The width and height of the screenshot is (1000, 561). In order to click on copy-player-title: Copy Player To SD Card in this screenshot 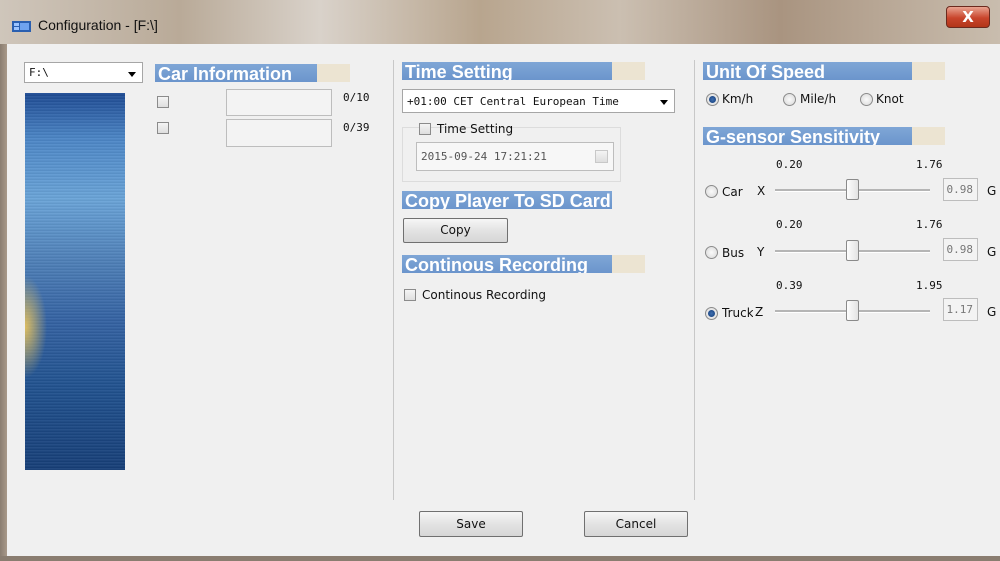, I will do `click(508, 200)`.